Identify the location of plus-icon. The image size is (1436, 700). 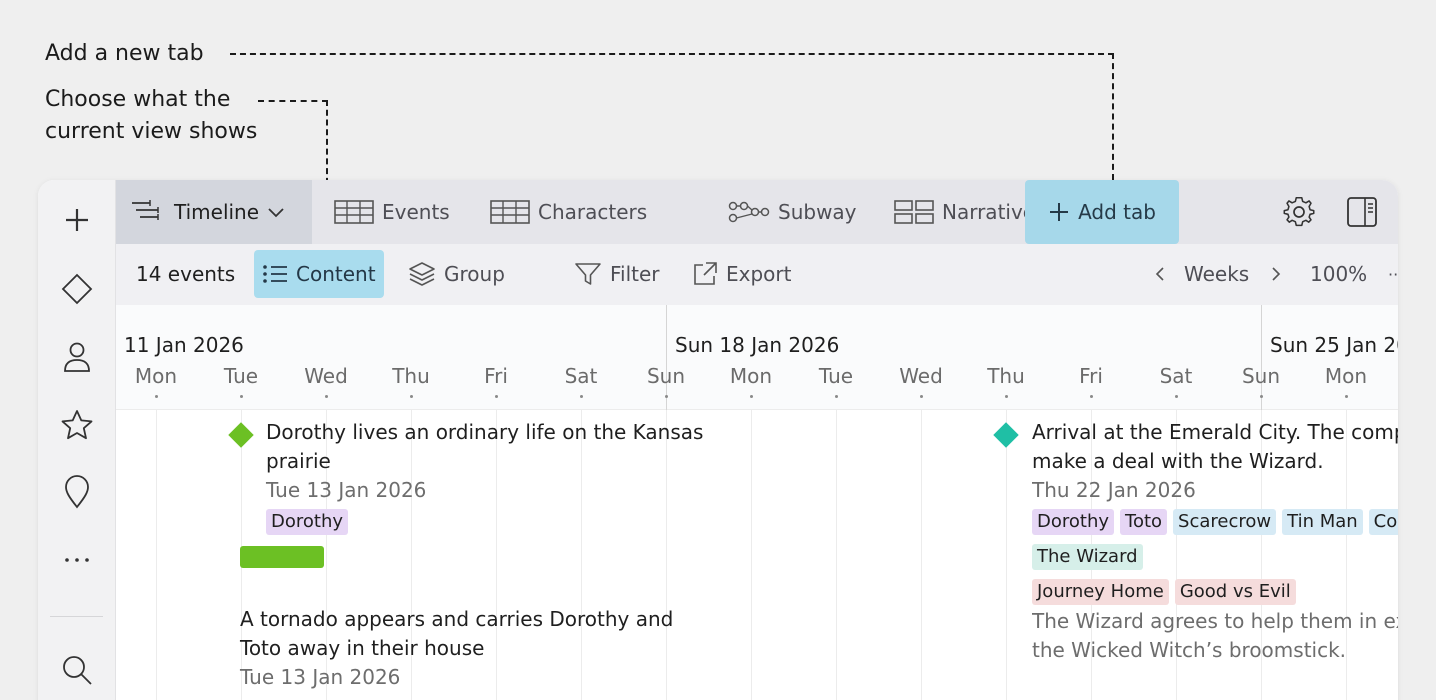
(77, 220).